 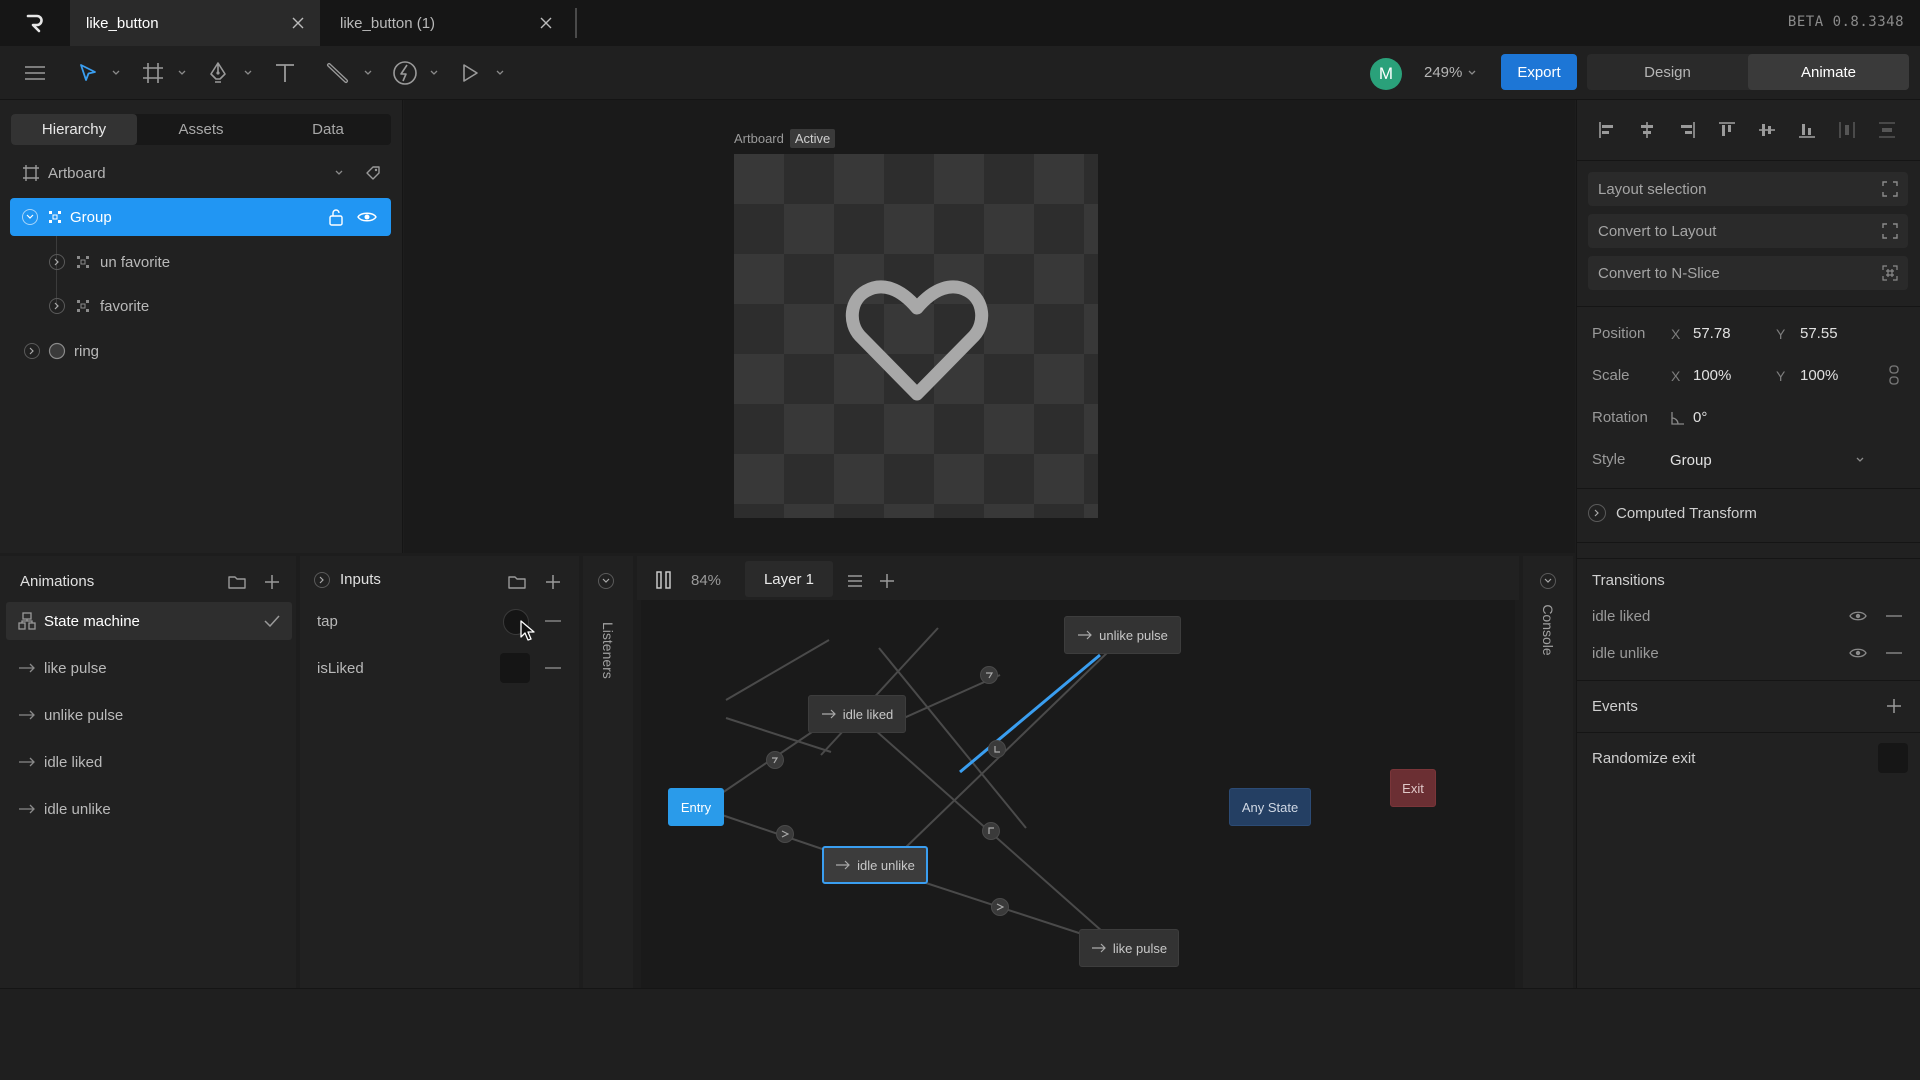 I want to click on listeners-panel, so click(x=608, y=772).